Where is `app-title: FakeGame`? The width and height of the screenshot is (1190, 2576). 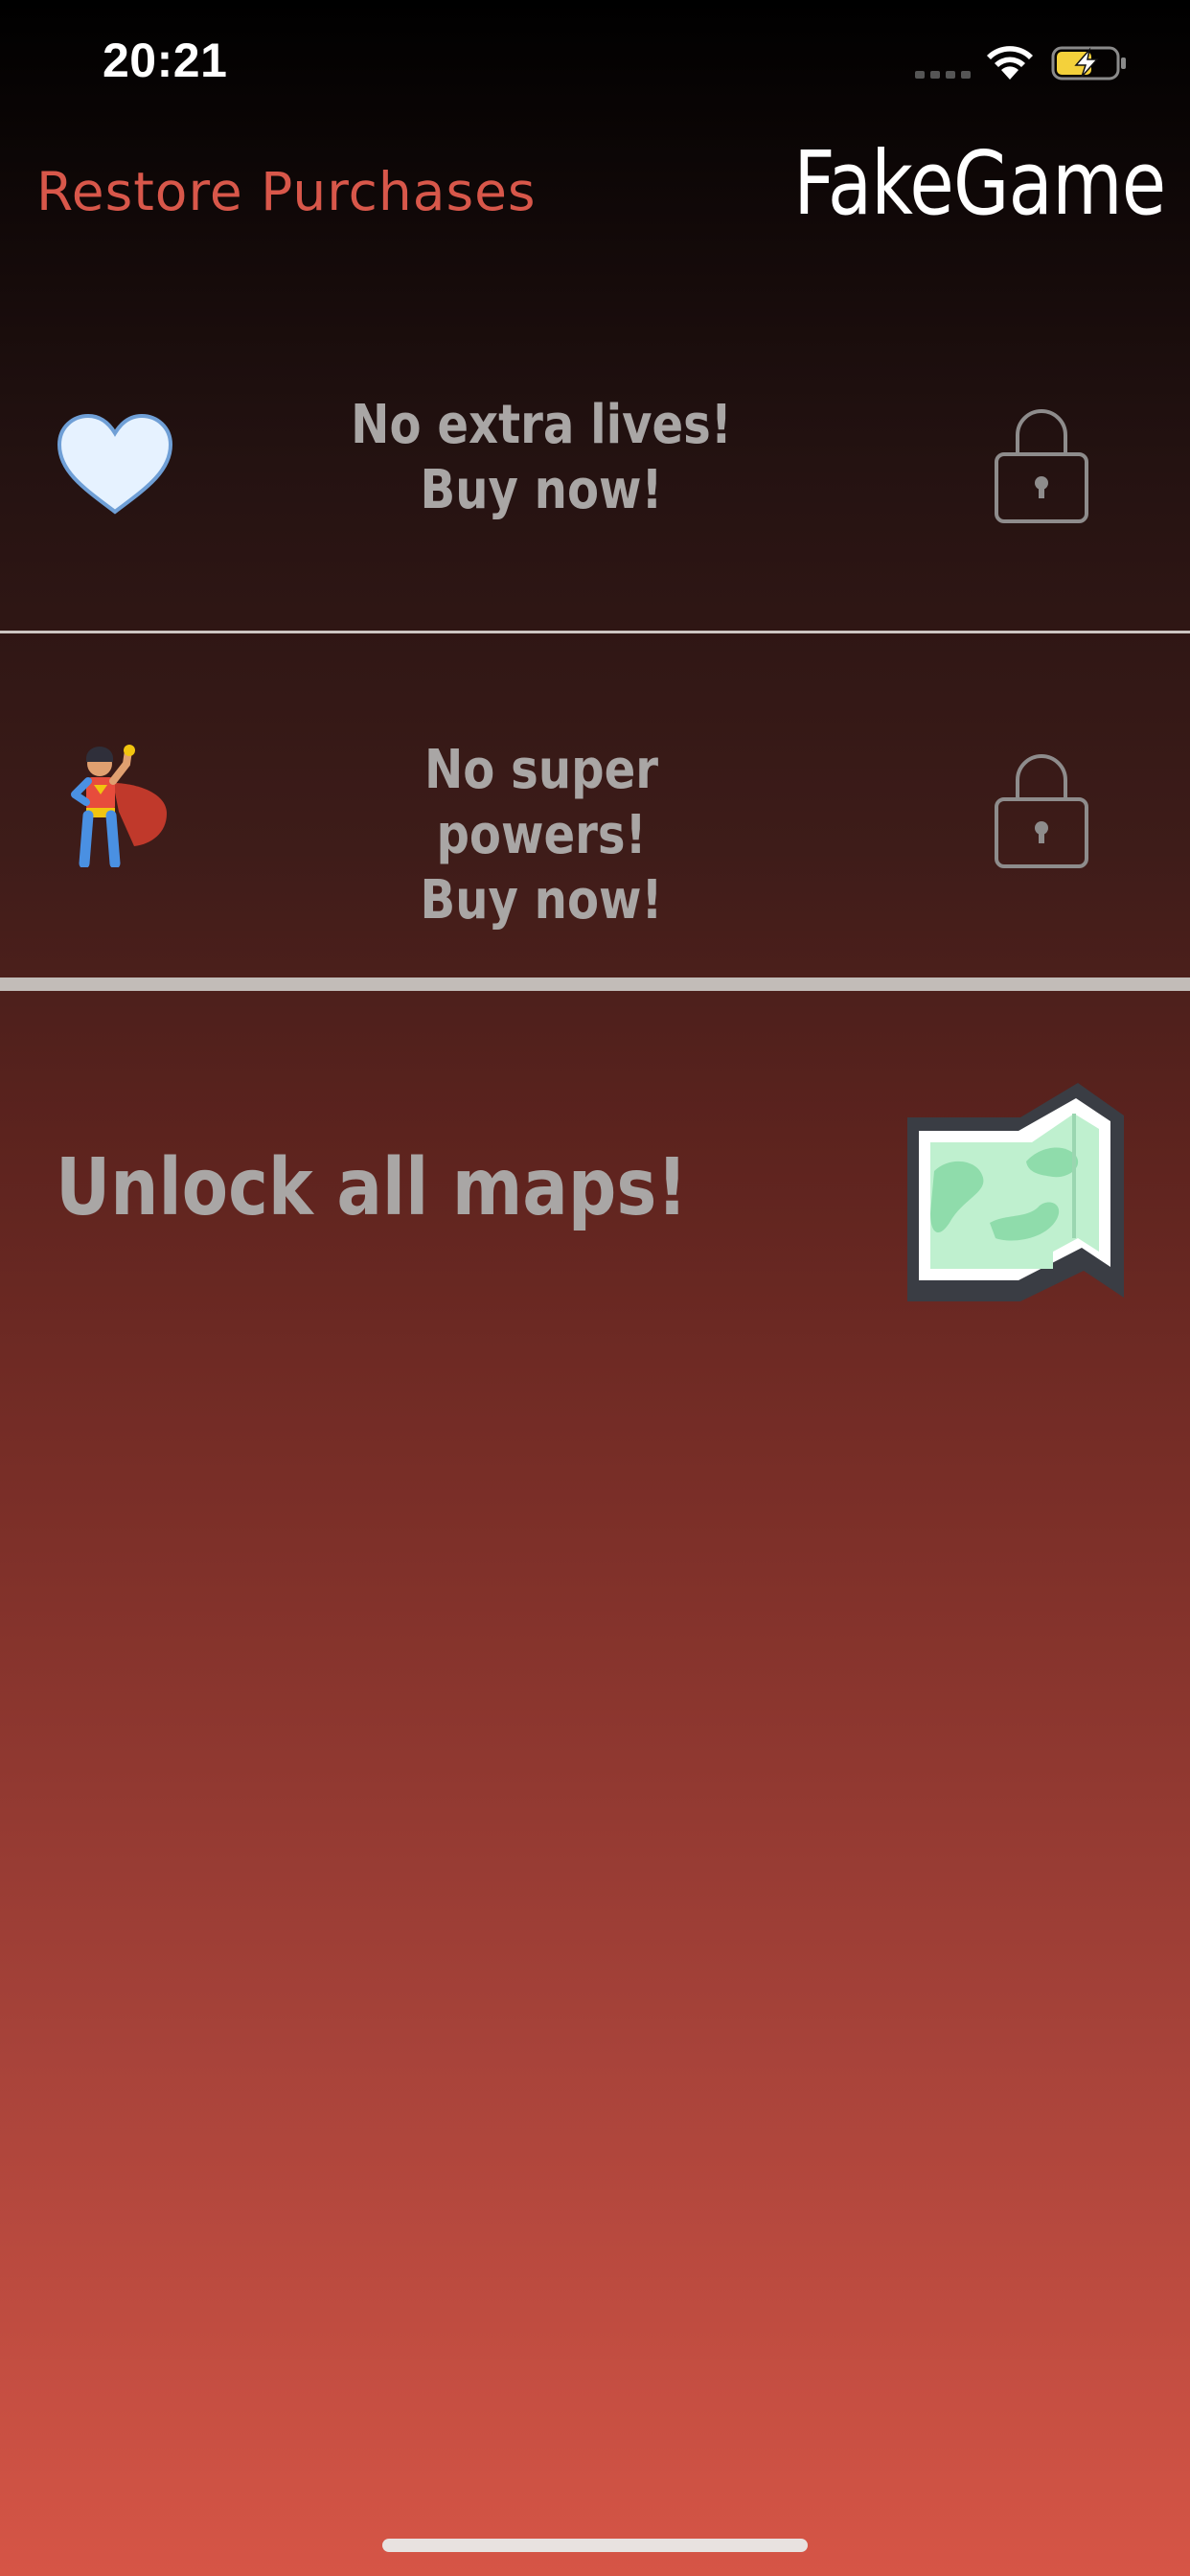 app-title: FakeGame is located at coordinates (979, 183).